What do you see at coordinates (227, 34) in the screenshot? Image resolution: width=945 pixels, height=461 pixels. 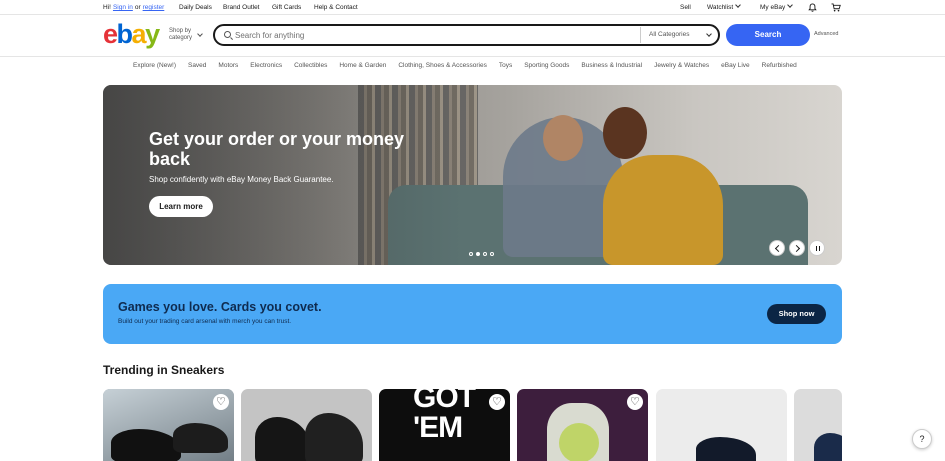 I see `search-icon` at bounding box center [227, 34].